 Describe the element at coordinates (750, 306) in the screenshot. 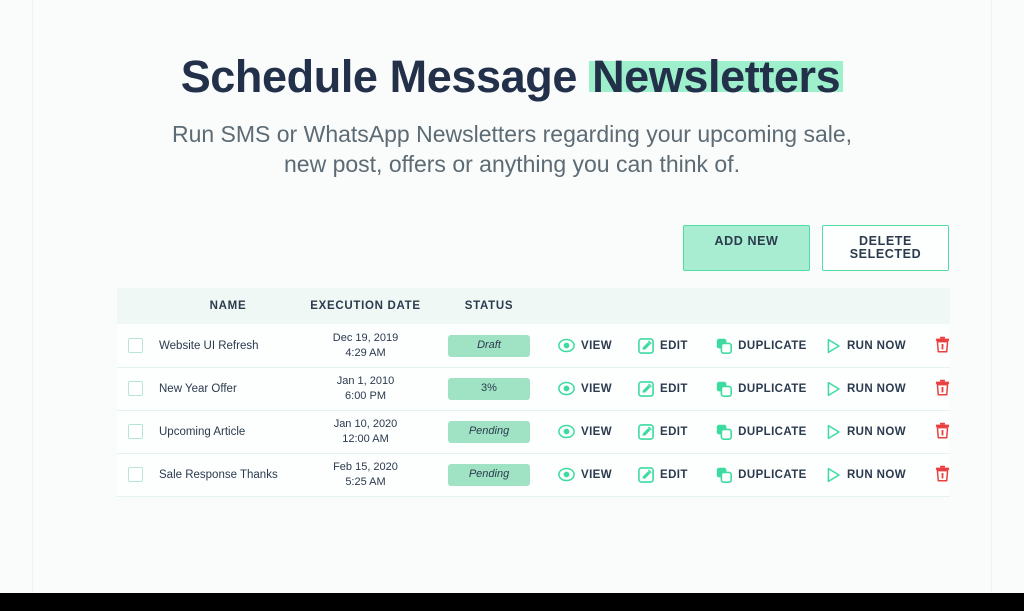

I see `table-header-actions` at that location.